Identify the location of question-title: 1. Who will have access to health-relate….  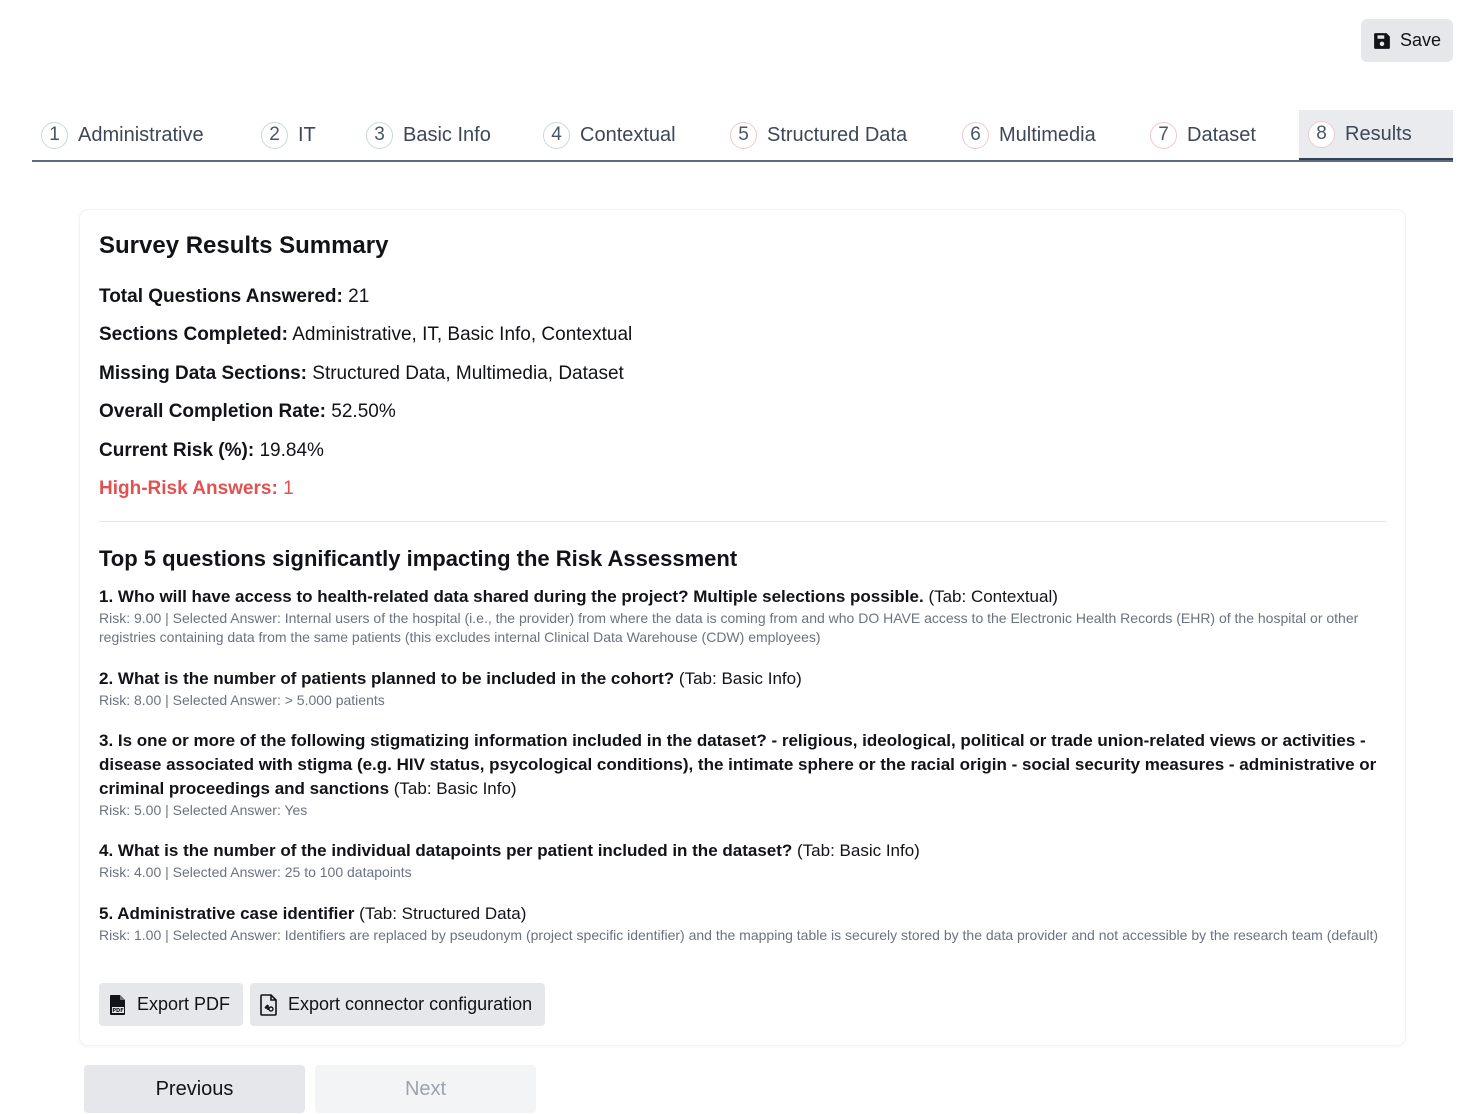
(744, 597).